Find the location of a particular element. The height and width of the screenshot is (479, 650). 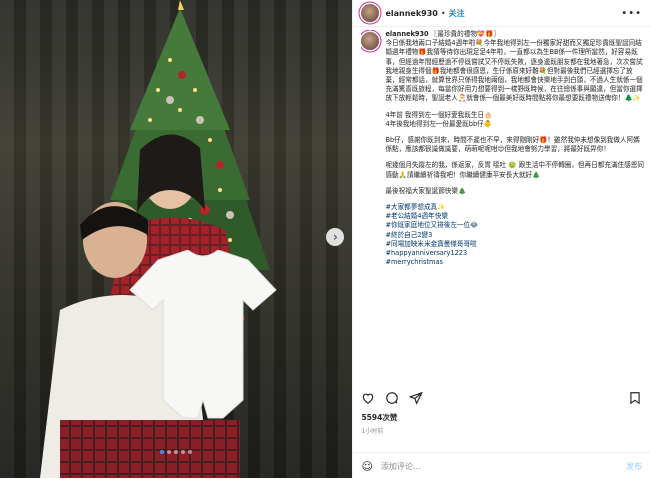

hashtag: #merrychristmas is located at coordinates (514, 262).